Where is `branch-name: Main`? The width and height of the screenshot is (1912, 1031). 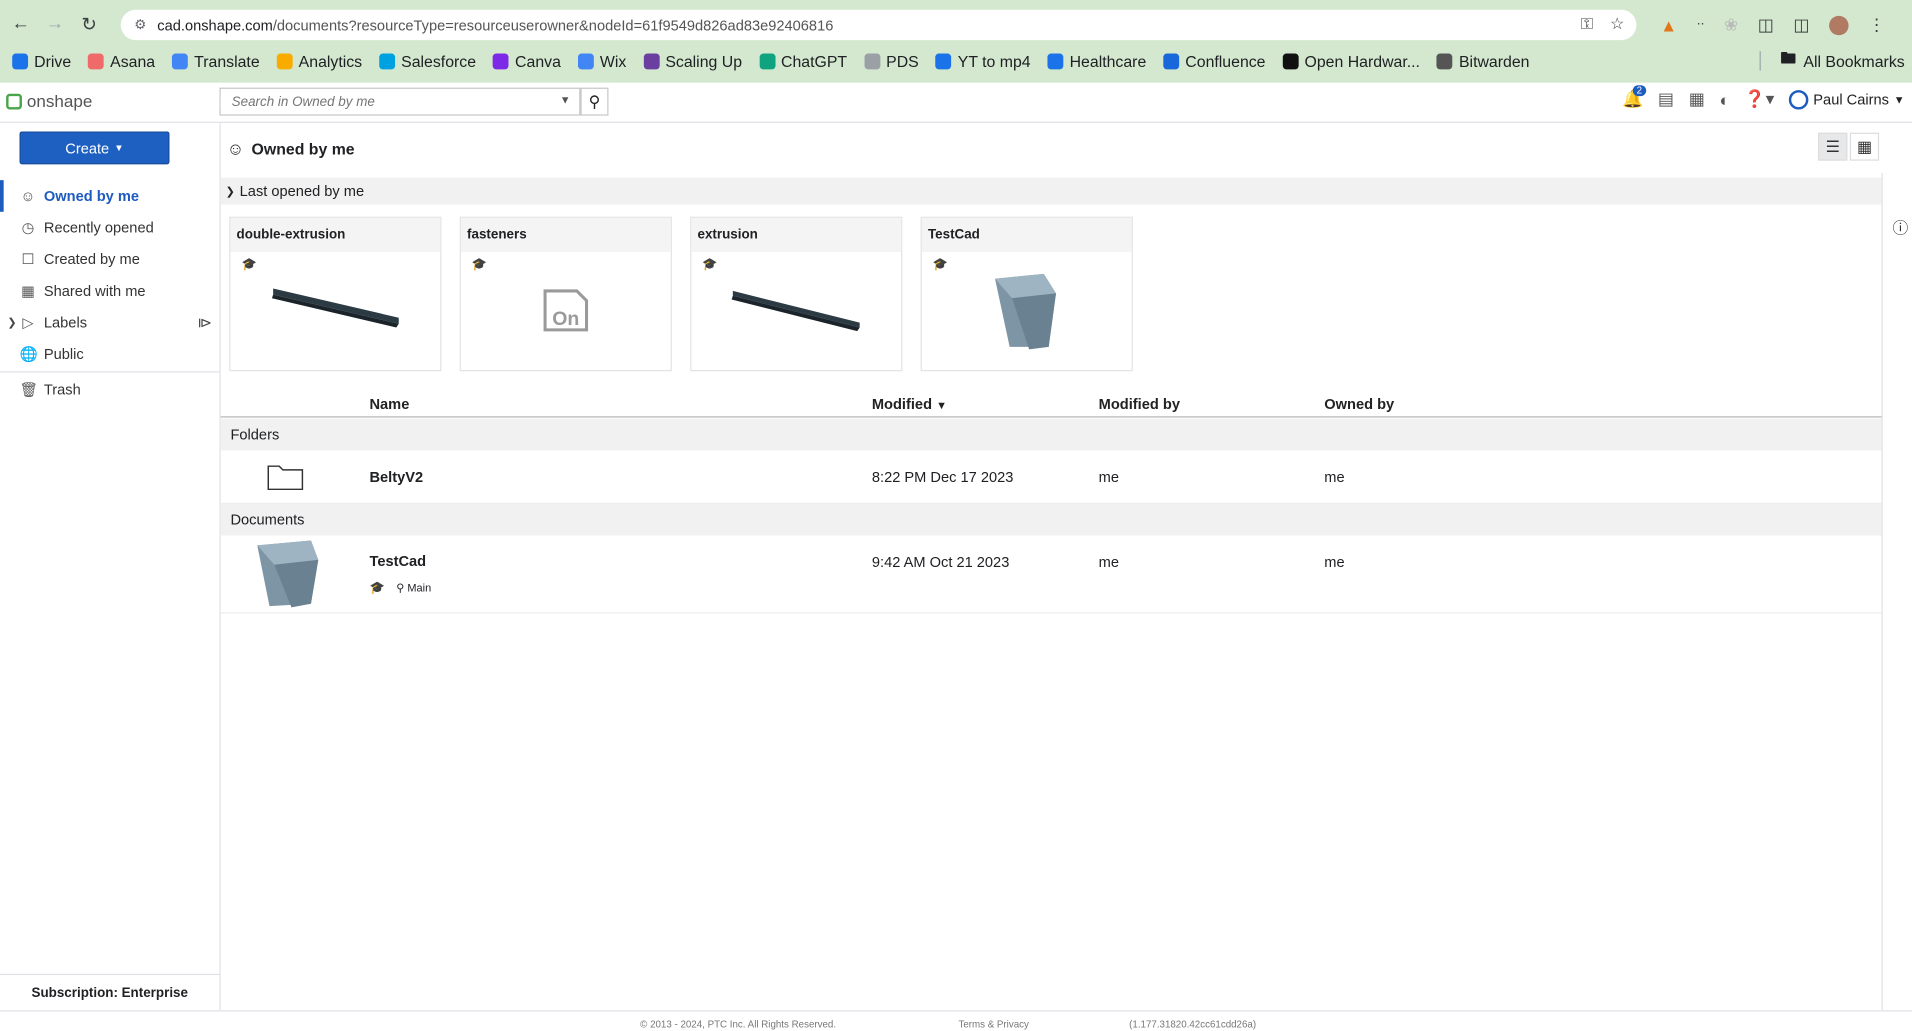
branch-name: Main is located at coordinates (419, 588).